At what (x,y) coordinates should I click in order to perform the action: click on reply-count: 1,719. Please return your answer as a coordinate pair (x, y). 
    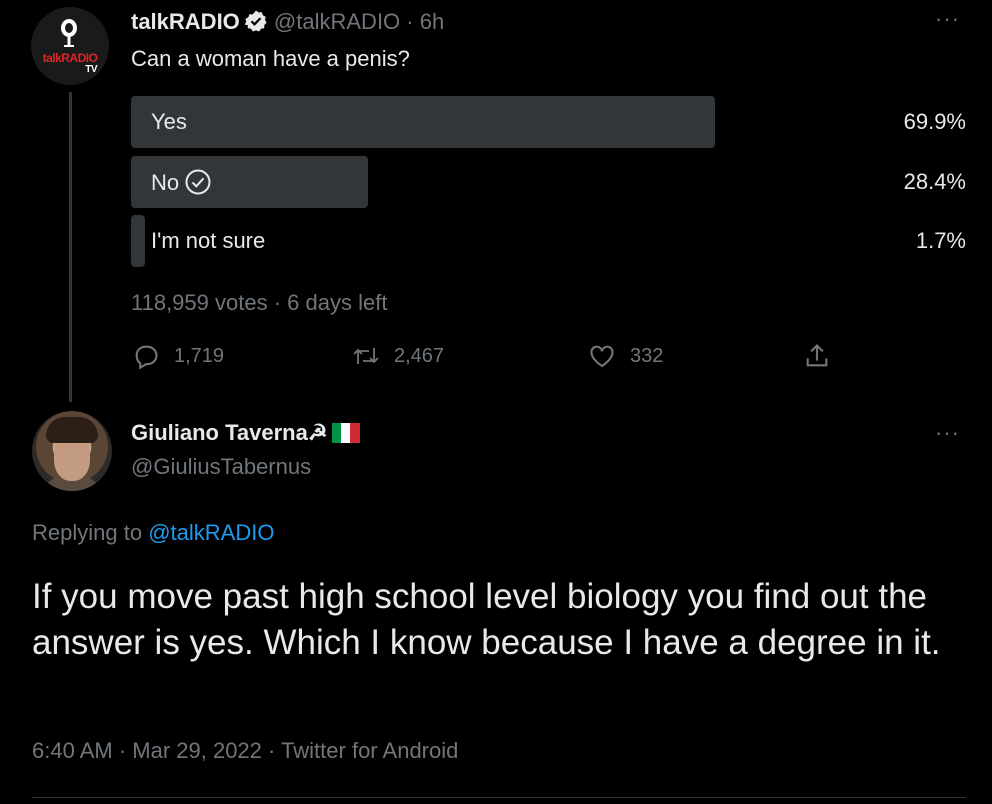
    Looking at the image, I should click on (199, 355).